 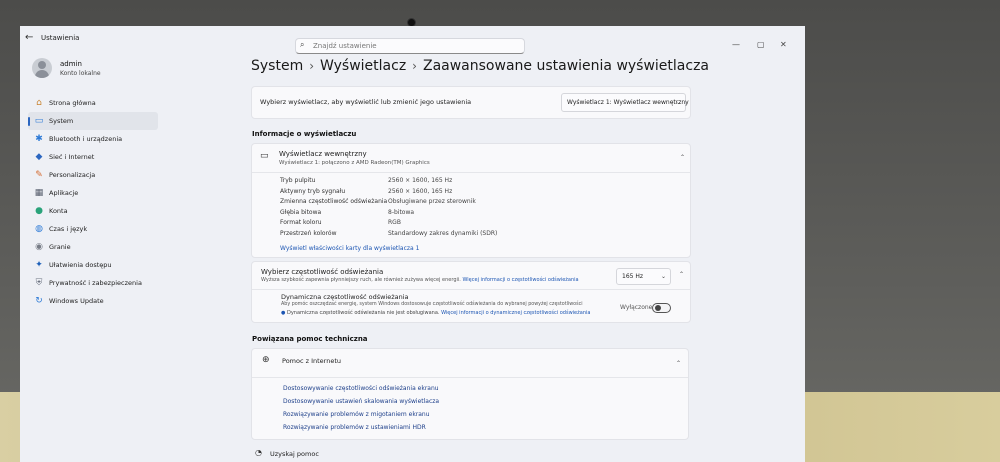 I want to click on sidebar-item-label: Granie, so click(x=60, y=247).